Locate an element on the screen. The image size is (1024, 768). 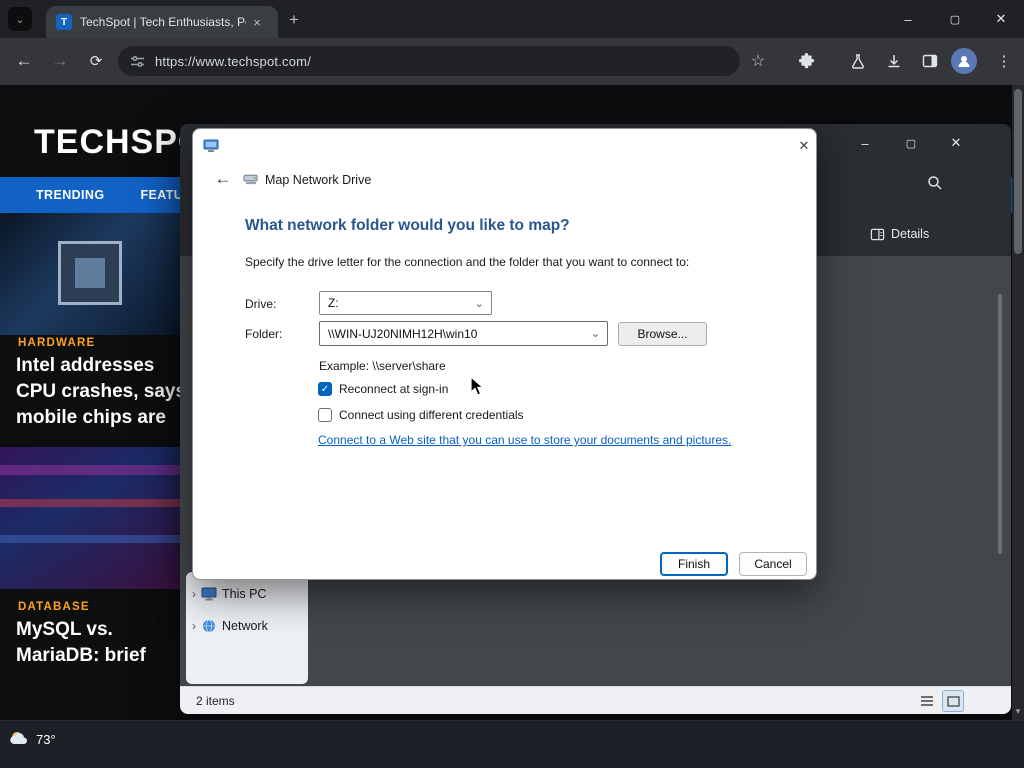
tab-search-icon: ⌄ is located at coordinates (20, 19).